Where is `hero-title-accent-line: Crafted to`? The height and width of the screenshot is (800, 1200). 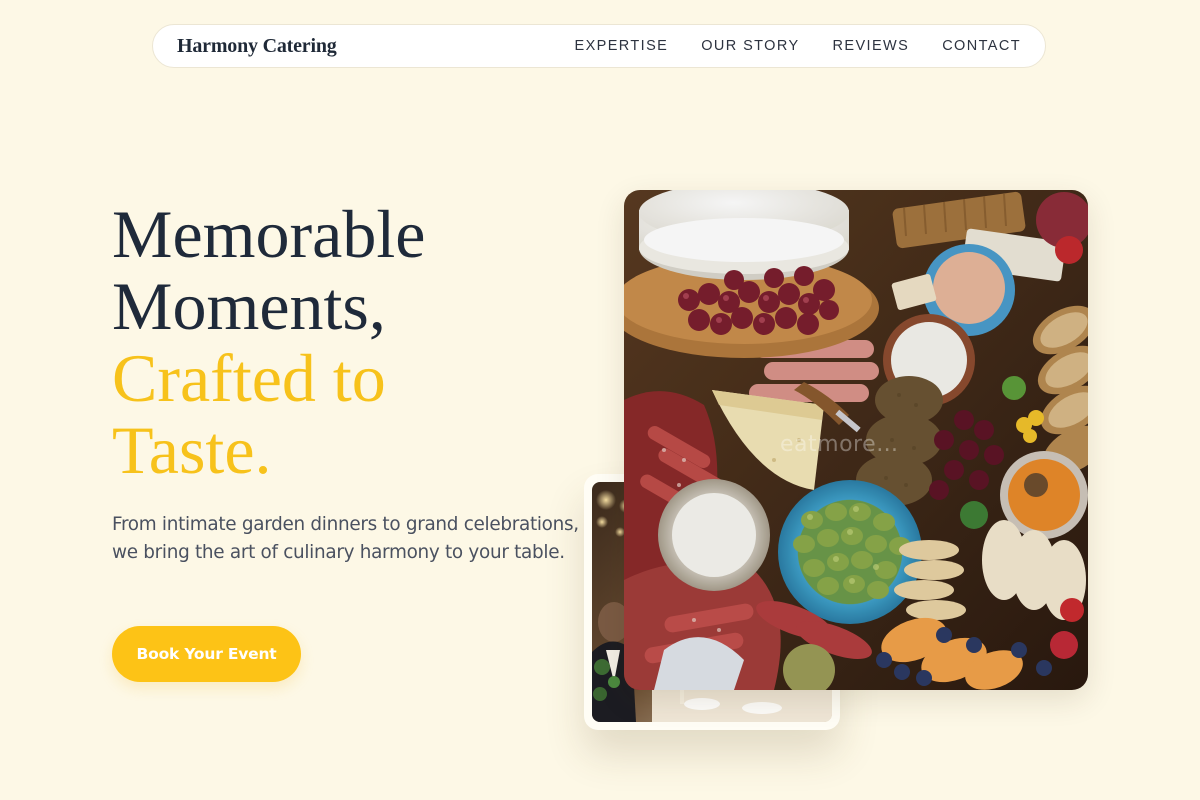 hero-title-accent-line: Crafted to is located at coordinates (249, 378).